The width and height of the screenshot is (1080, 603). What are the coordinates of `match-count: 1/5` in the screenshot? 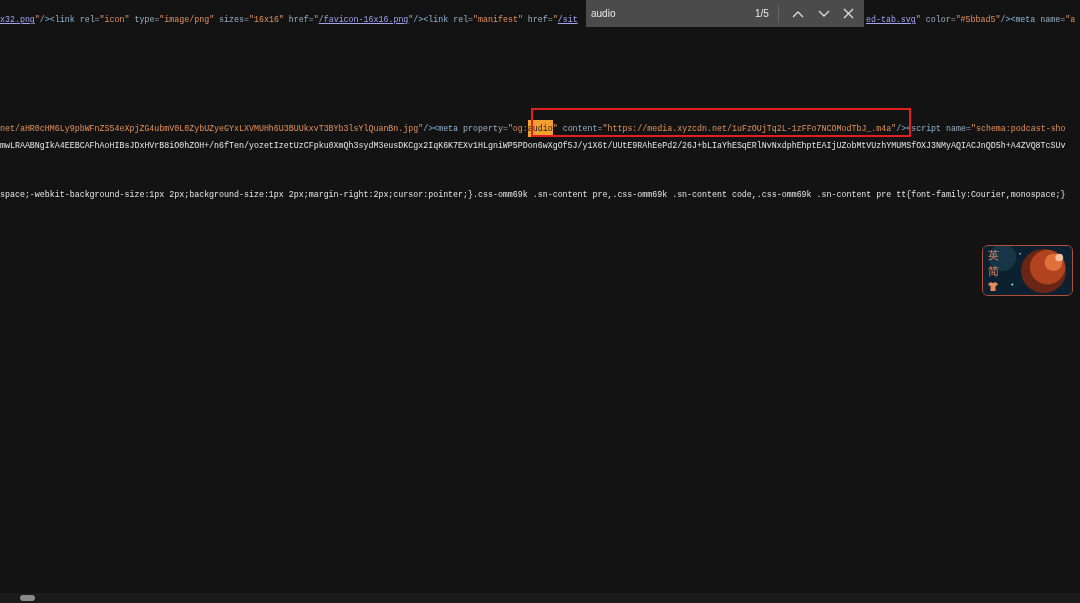 It's located at (762, 14).